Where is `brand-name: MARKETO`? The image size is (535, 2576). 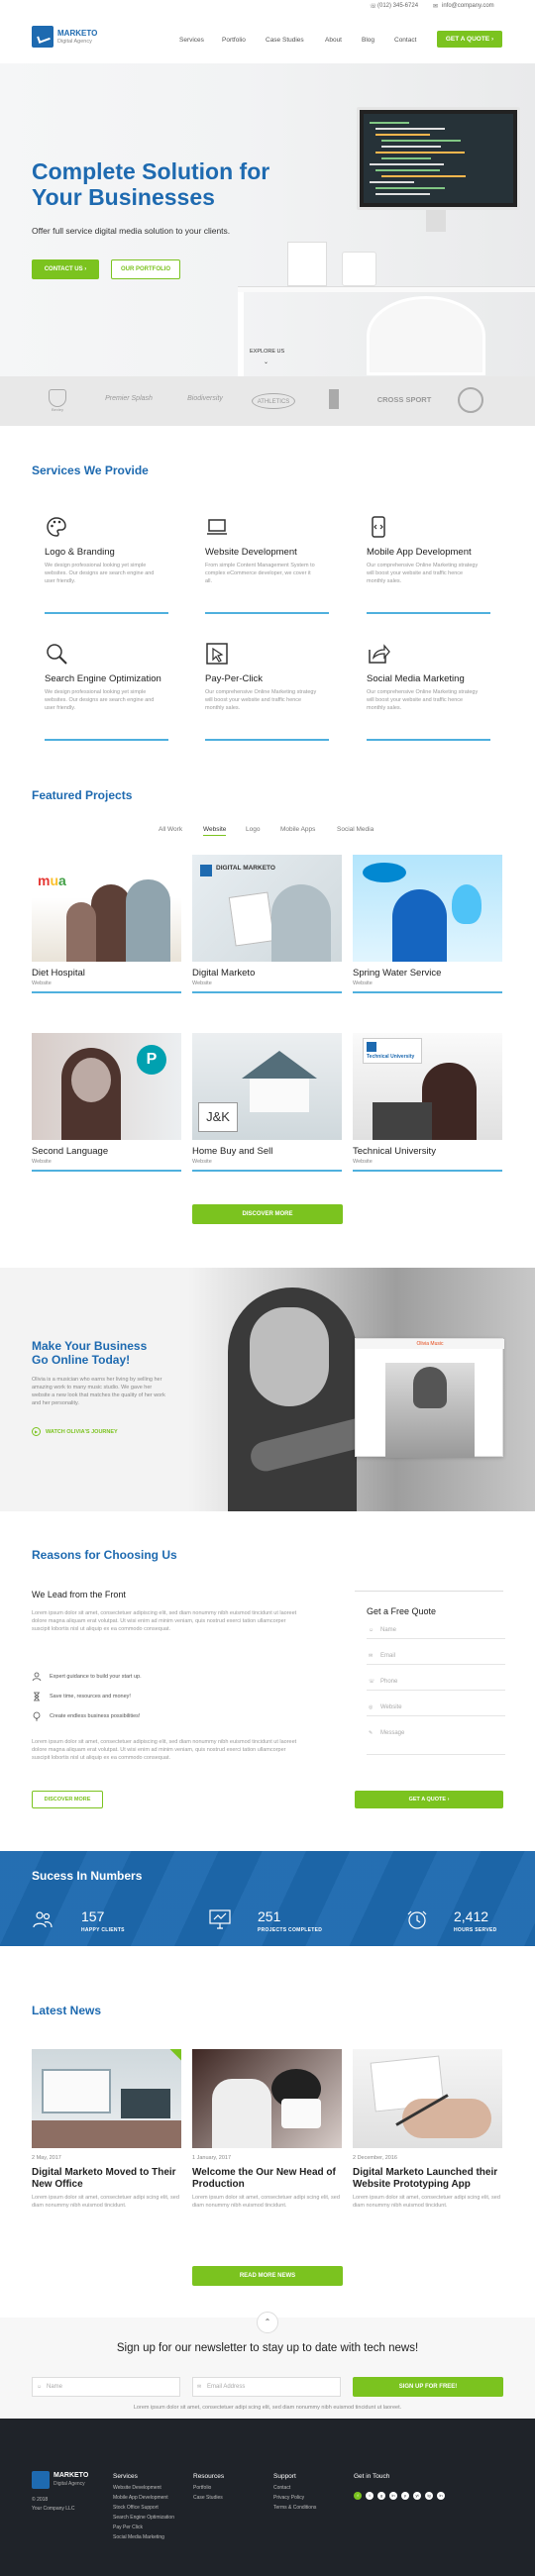
brand-name: MARKETO is located at coordinates (77, 33).